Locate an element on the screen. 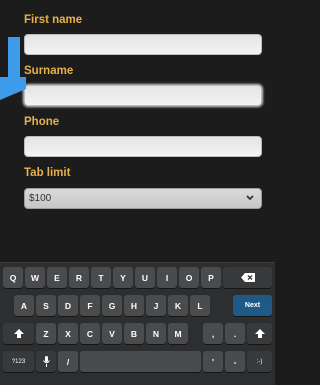  key-i: I is located at coordinates (167, 277).